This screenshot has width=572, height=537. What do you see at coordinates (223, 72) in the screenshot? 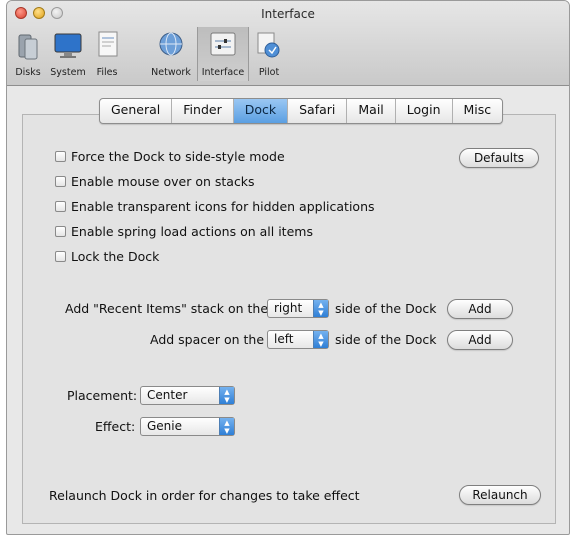
I see `toolbar-label-interface: Interface` at bounding box center [223, 72].